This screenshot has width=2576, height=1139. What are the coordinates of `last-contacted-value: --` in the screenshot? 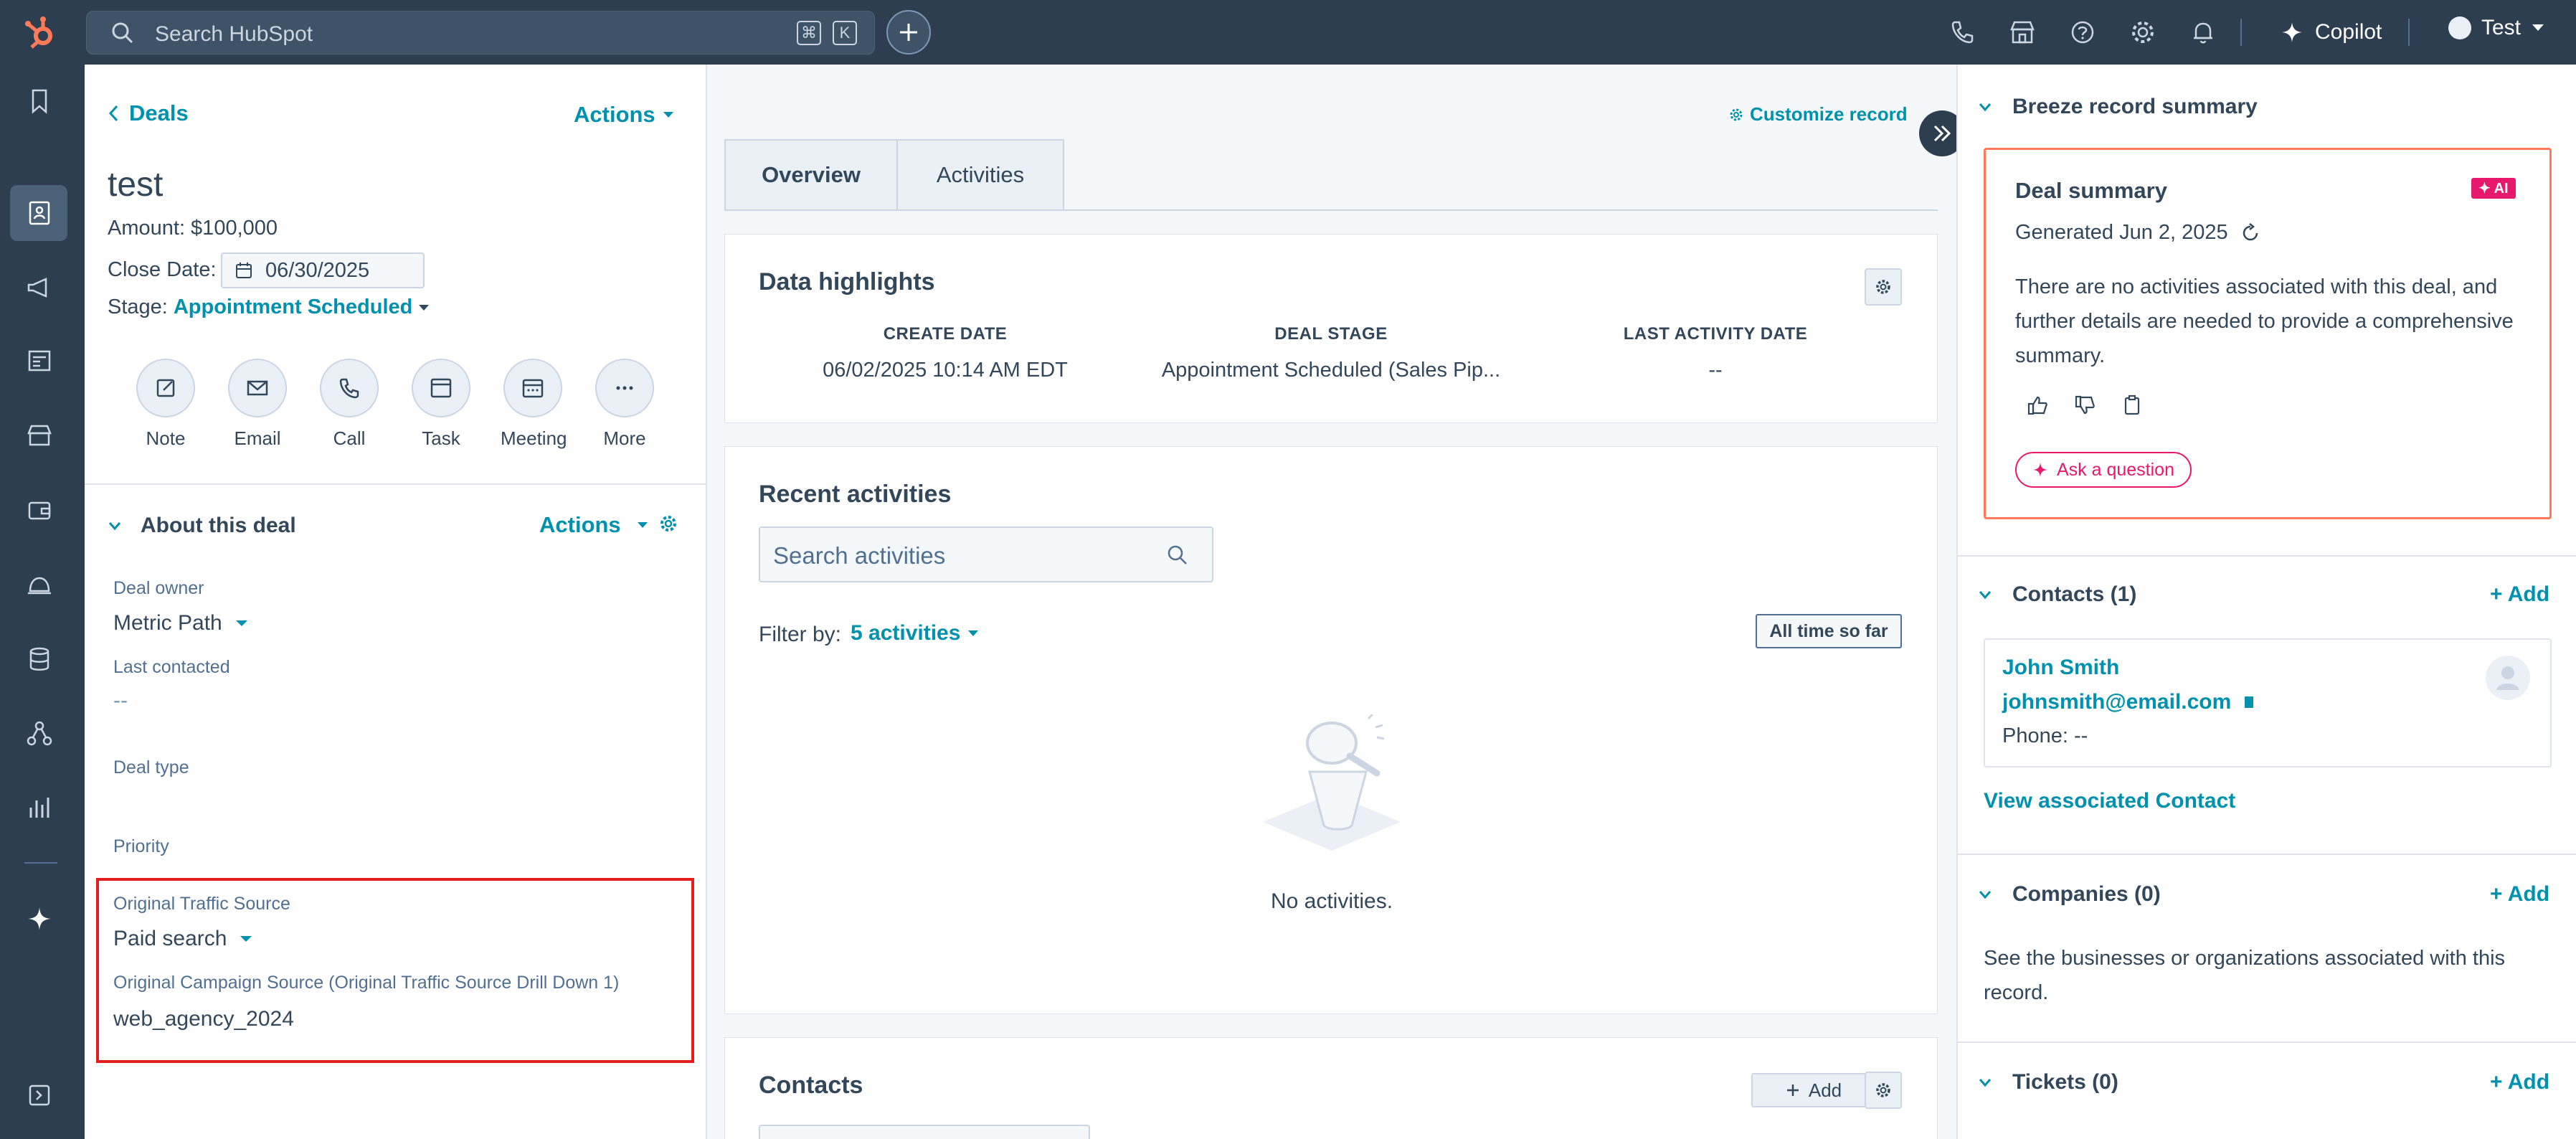 It's located at (120, 700).